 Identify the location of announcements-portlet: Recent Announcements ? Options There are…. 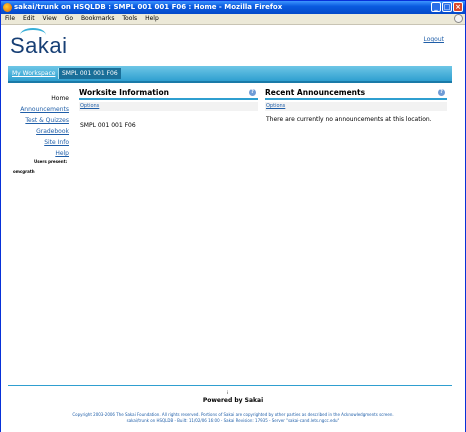
(356, 105).